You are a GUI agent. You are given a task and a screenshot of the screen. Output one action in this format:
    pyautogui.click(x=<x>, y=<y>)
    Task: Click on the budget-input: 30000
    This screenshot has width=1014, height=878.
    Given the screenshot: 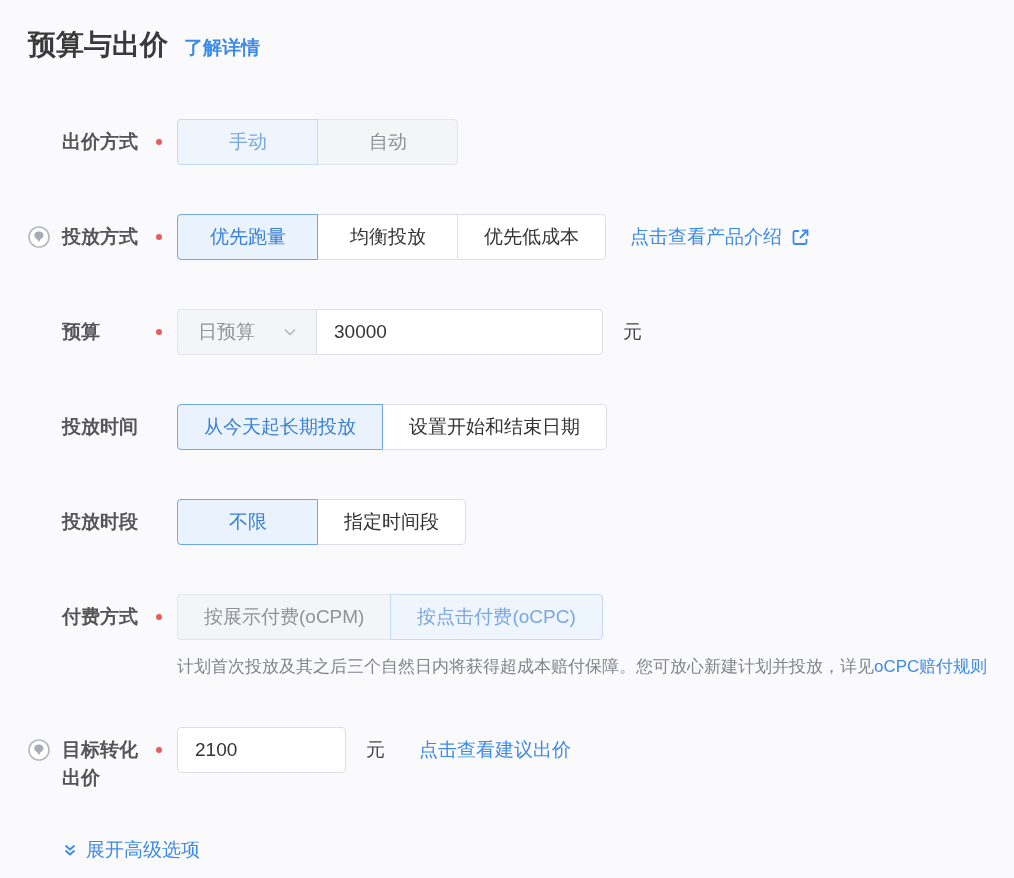 What is the action you would take?
    pyautogui.click(x=459, y=332)
    